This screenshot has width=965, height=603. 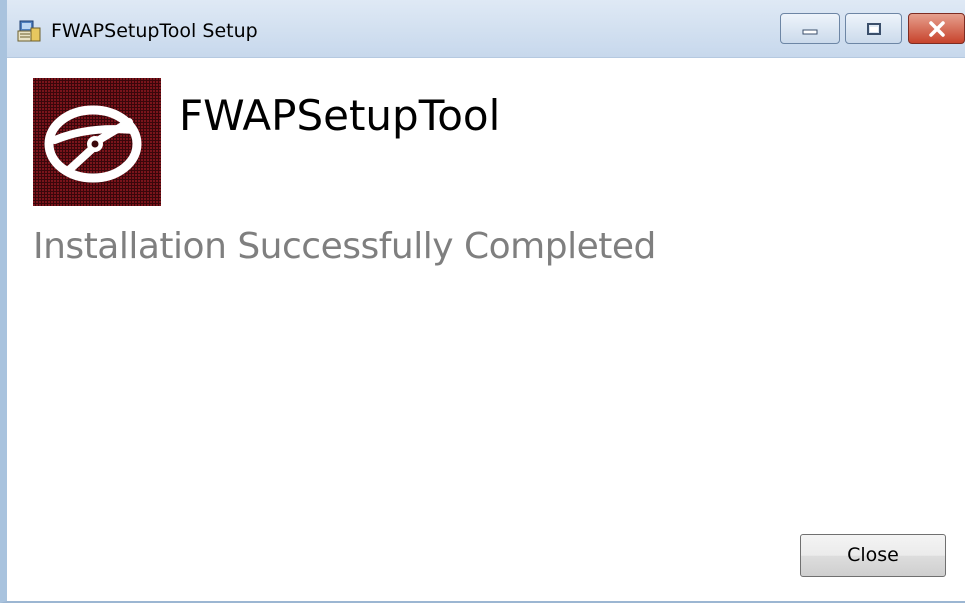 I want to click on product-name: FWAPSetupTool, so click(x=340, y=115).